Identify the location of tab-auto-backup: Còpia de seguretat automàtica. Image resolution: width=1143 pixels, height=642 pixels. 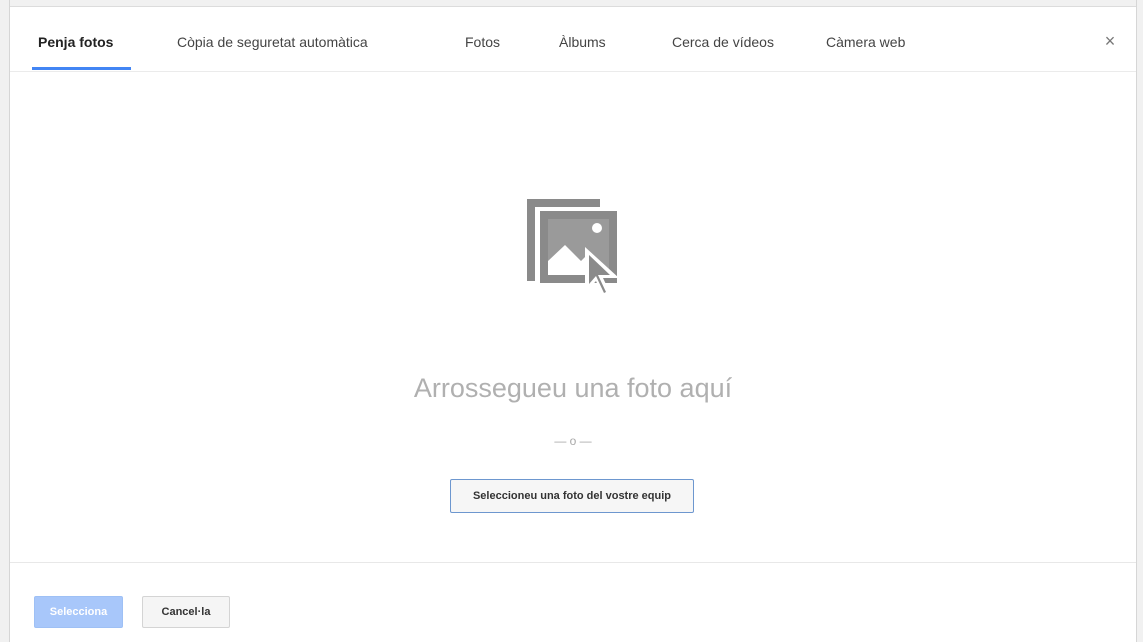
(272, 39).